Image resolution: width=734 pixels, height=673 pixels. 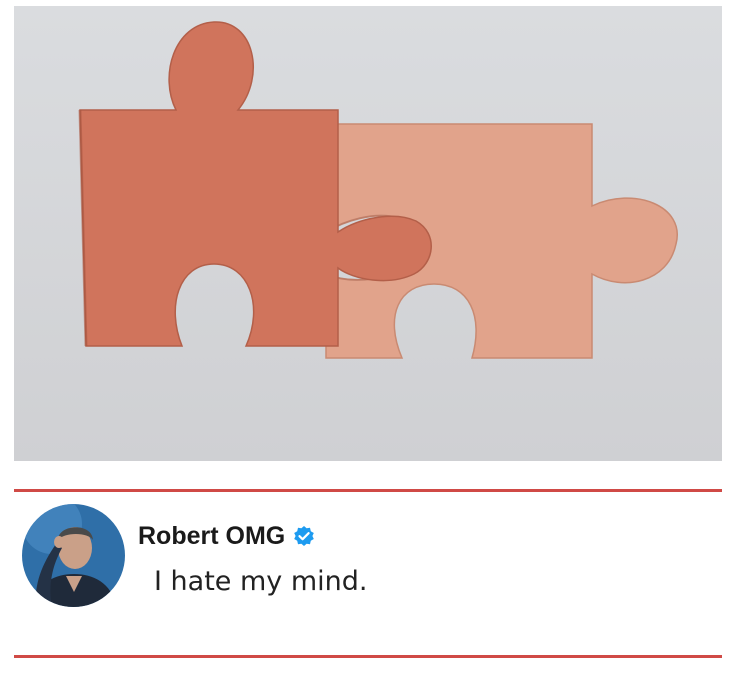 I want to click on avatar, so click(x=73, y=555).